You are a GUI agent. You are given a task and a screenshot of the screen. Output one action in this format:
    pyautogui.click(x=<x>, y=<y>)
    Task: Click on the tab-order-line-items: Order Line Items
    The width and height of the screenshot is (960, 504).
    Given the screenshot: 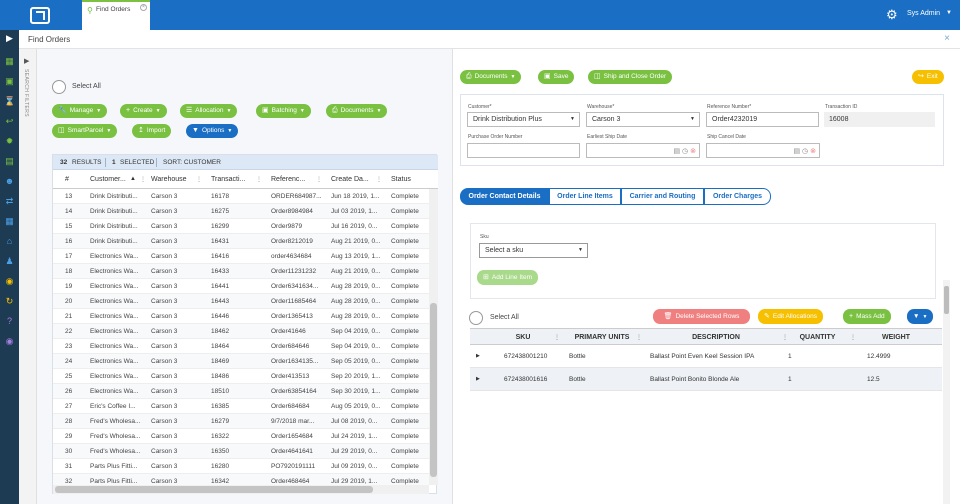 What is the action you would take?
    pyautogui.click(x=585, y=196)
    